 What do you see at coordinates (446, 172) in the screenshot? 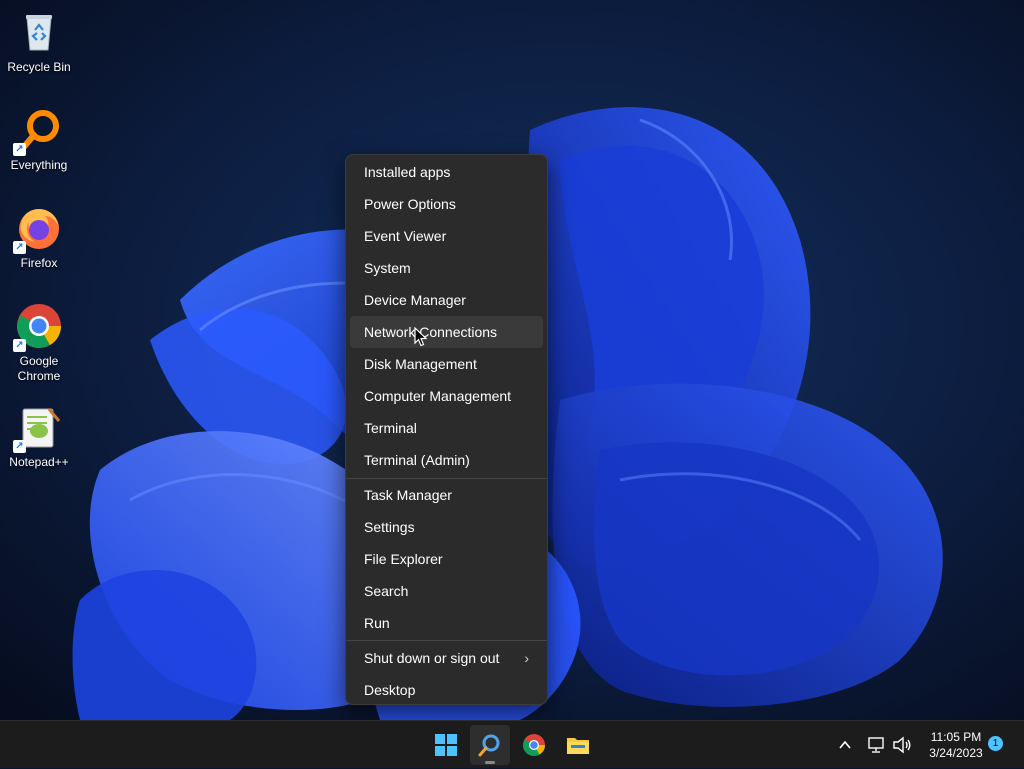
I see `menu-item-installed-apps: Installed apps` at bounding box center [446, 172].